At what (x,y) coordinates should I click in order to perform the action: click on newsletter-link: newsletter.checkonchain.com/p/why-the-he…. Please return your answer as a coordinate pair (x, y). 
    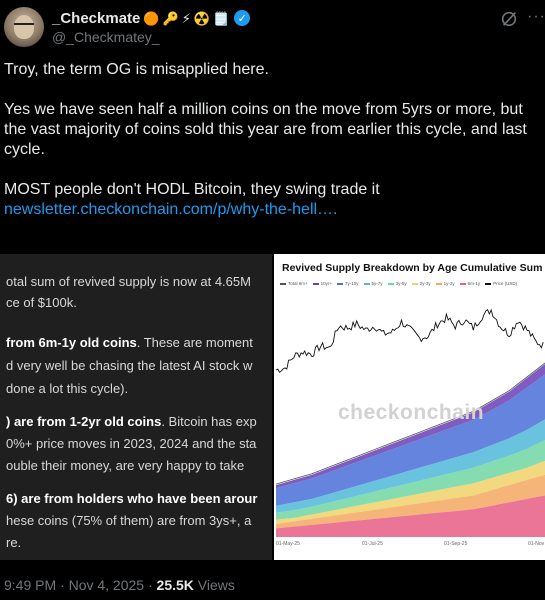
    Looking at the image, I should click on (171, 209).